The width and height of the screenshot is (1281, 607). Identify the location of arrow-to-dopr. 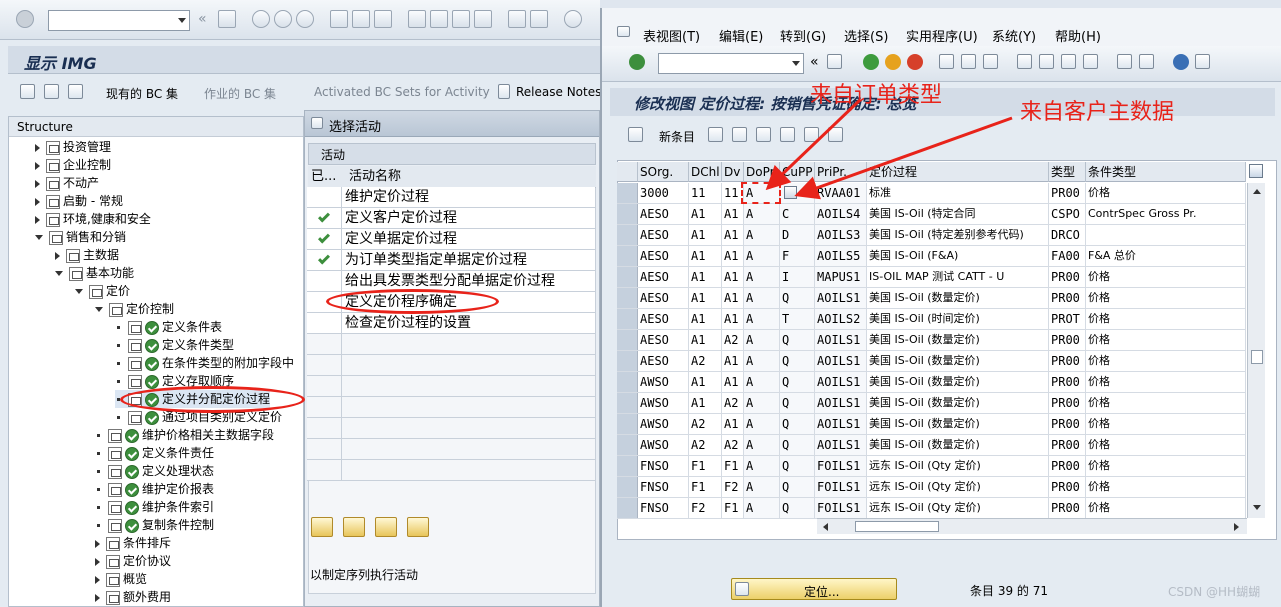
(813, 144).